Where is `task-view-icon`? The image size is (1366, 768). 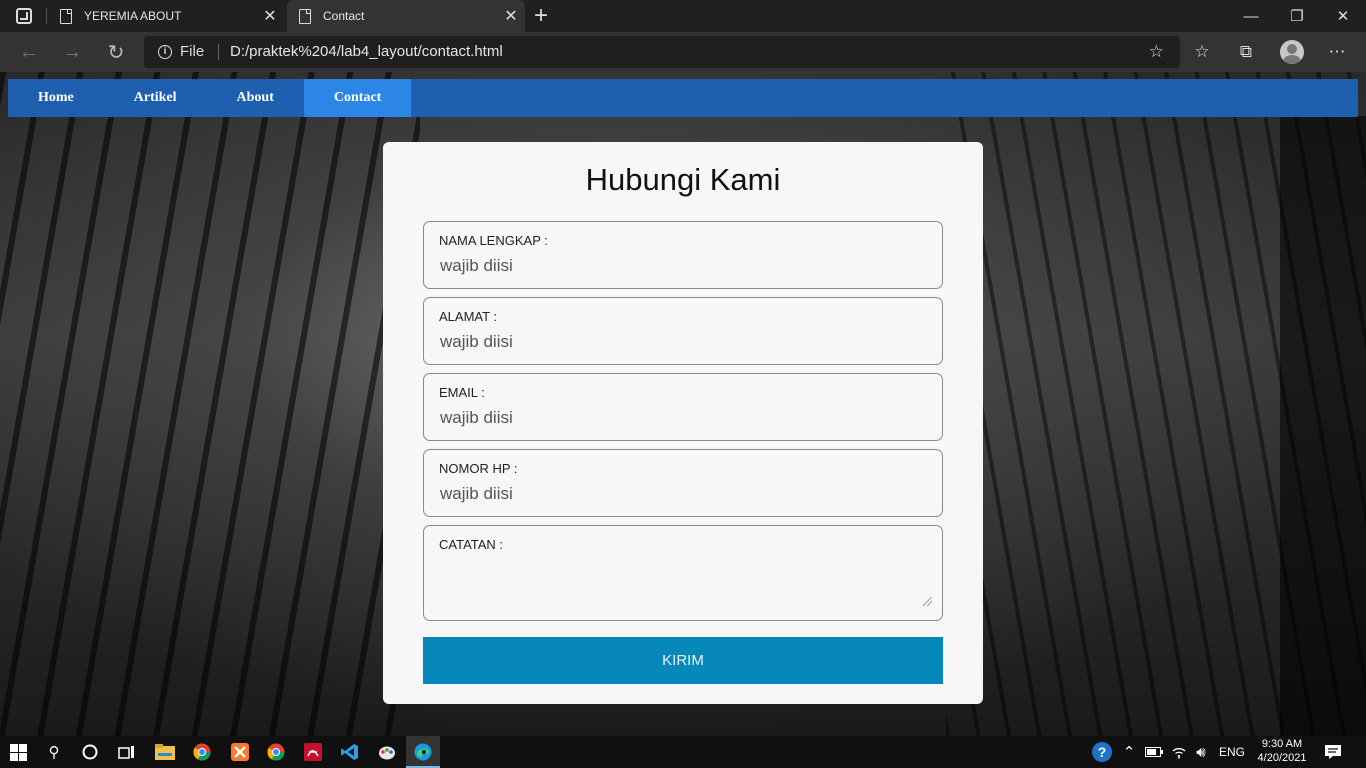
task-view-icon is located at coordinates (126, 752).